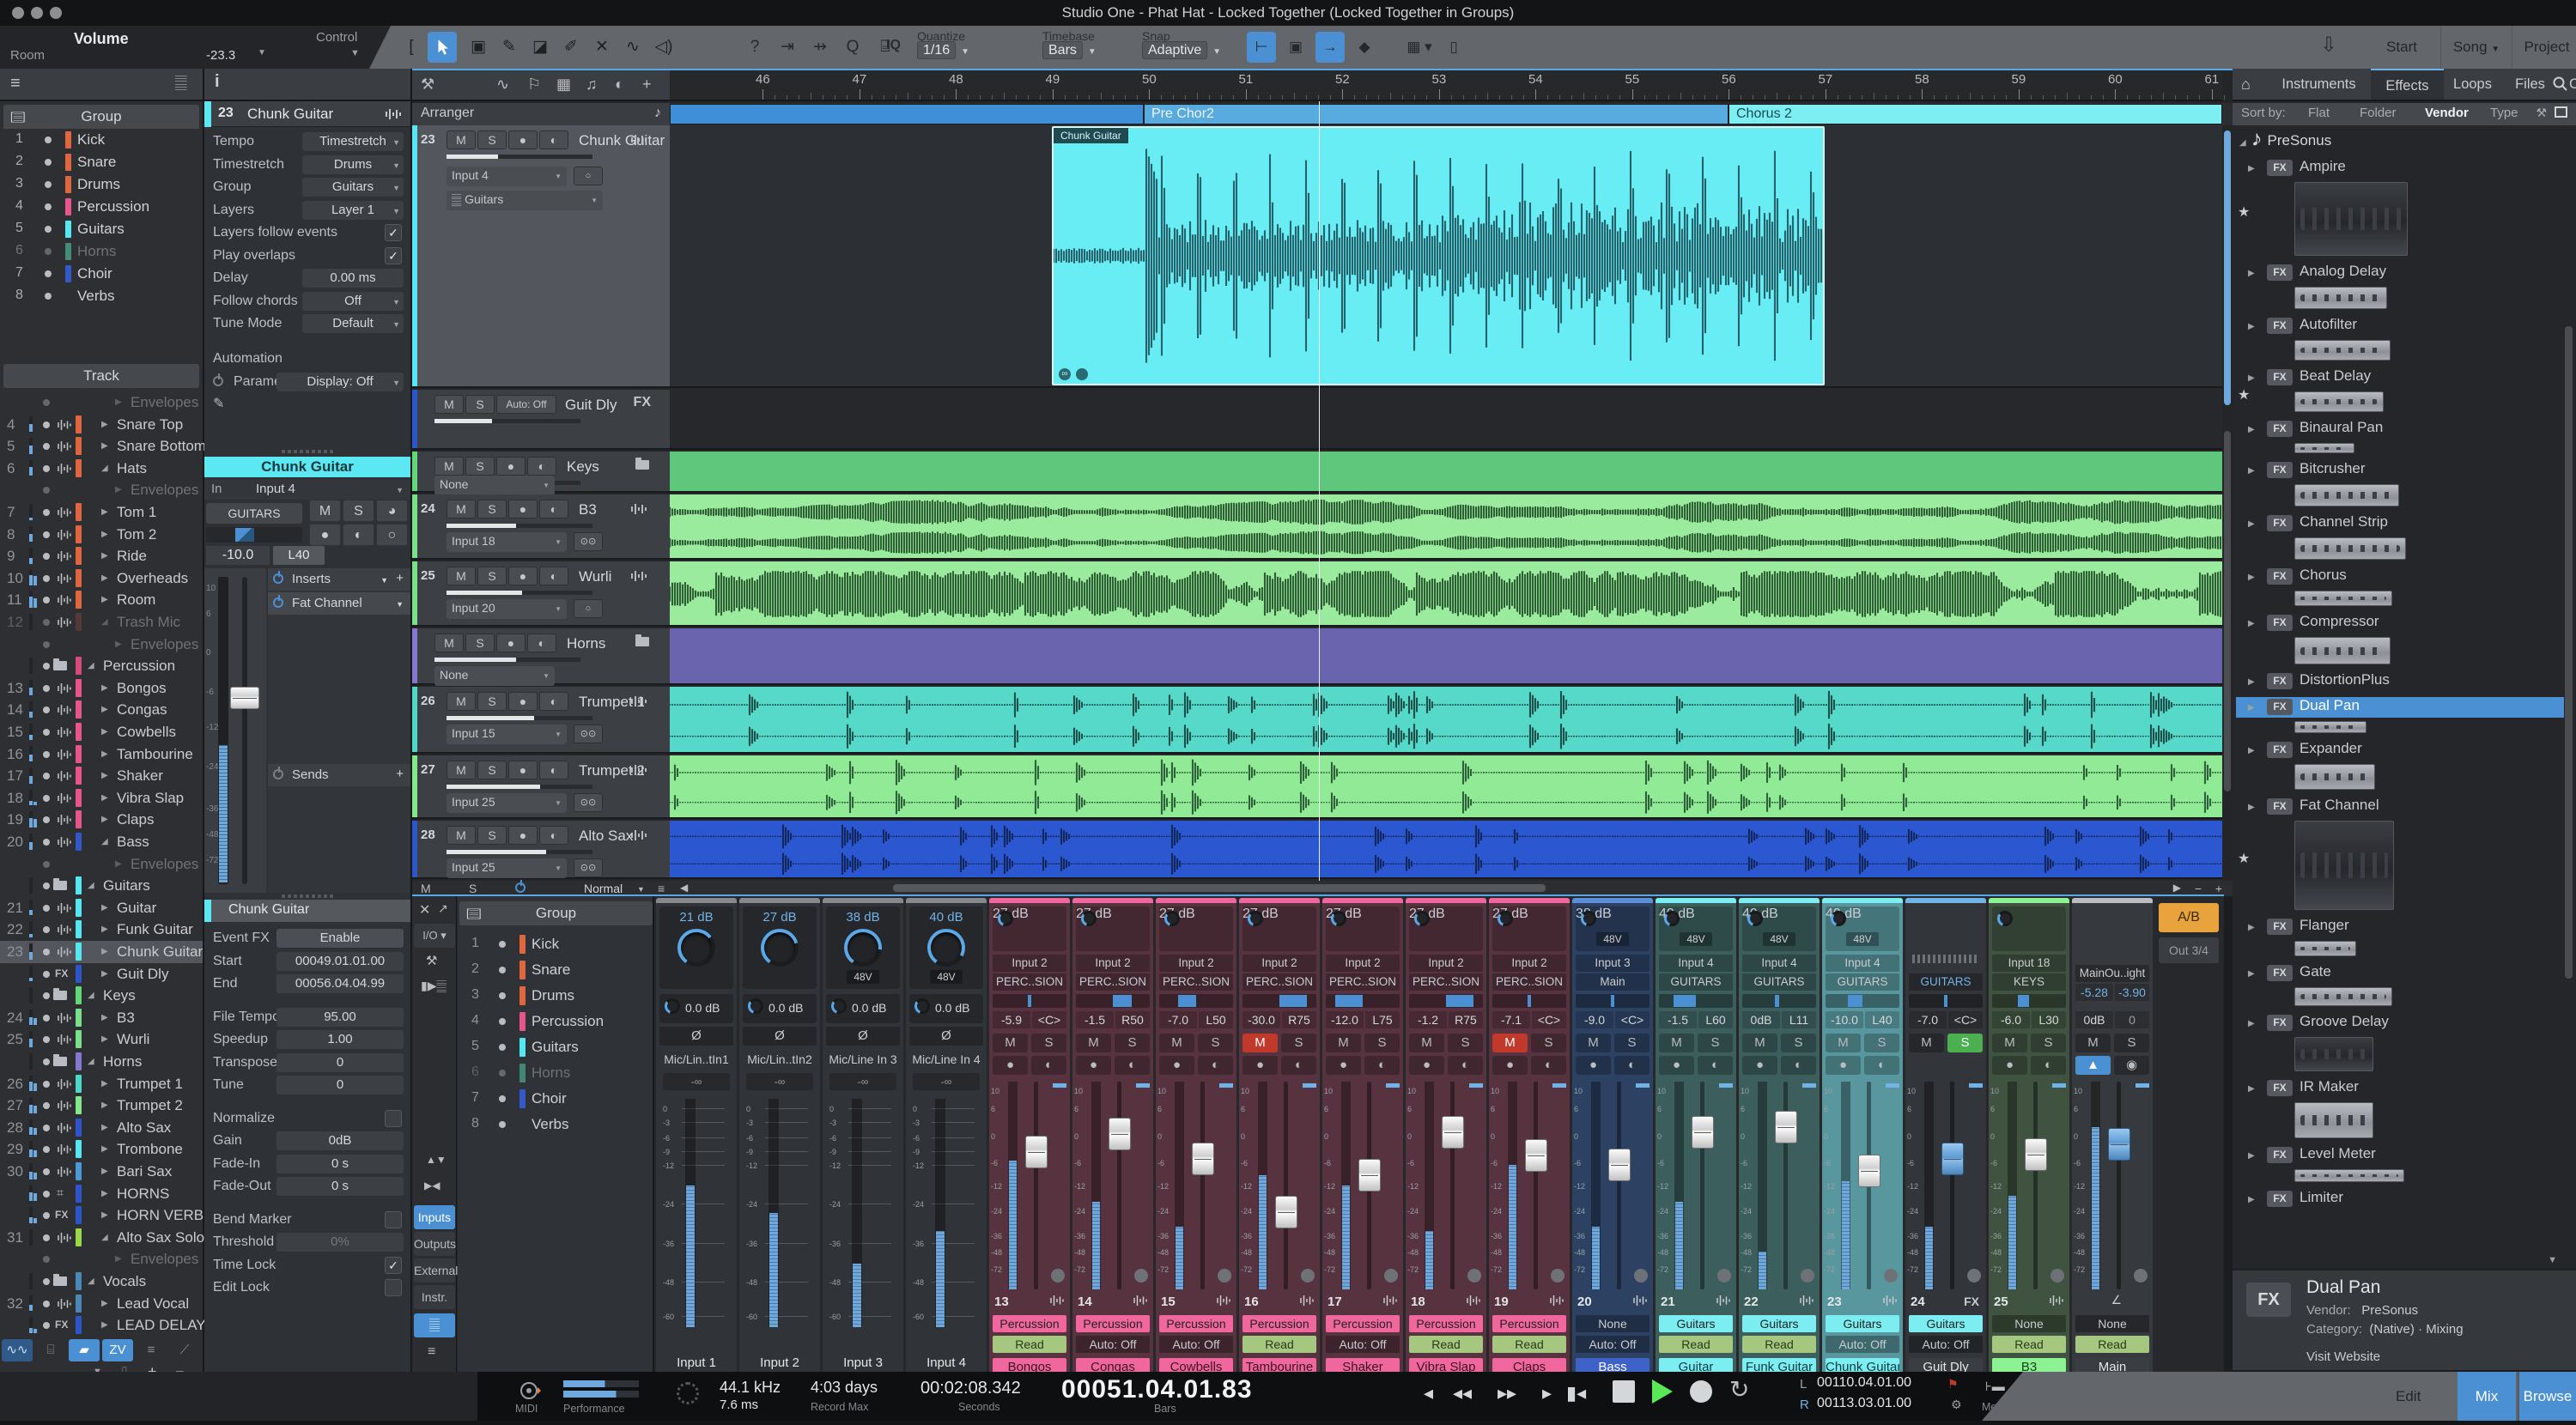 The width and height of the screenshot is (2576, 1425). I want to click on mixer-group-row: 1 Kick, so click(556, 944).